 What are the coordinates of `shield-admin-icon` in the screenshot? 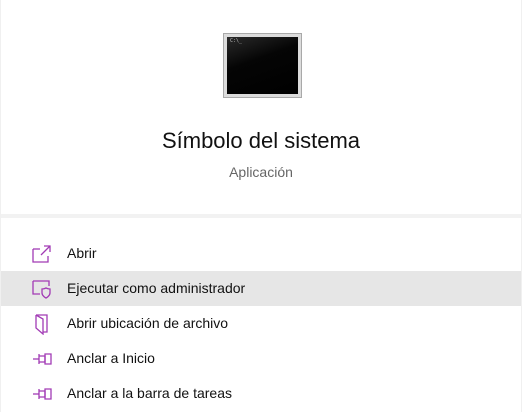 It's located at (41, 289).